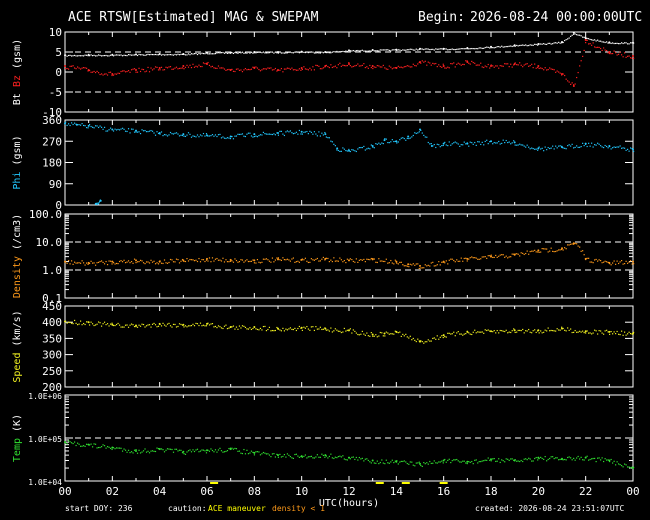 Image resolution: width=650 pixels, height=520 pixels. I want to click on x-tick-label: 06, so click(206, 491).